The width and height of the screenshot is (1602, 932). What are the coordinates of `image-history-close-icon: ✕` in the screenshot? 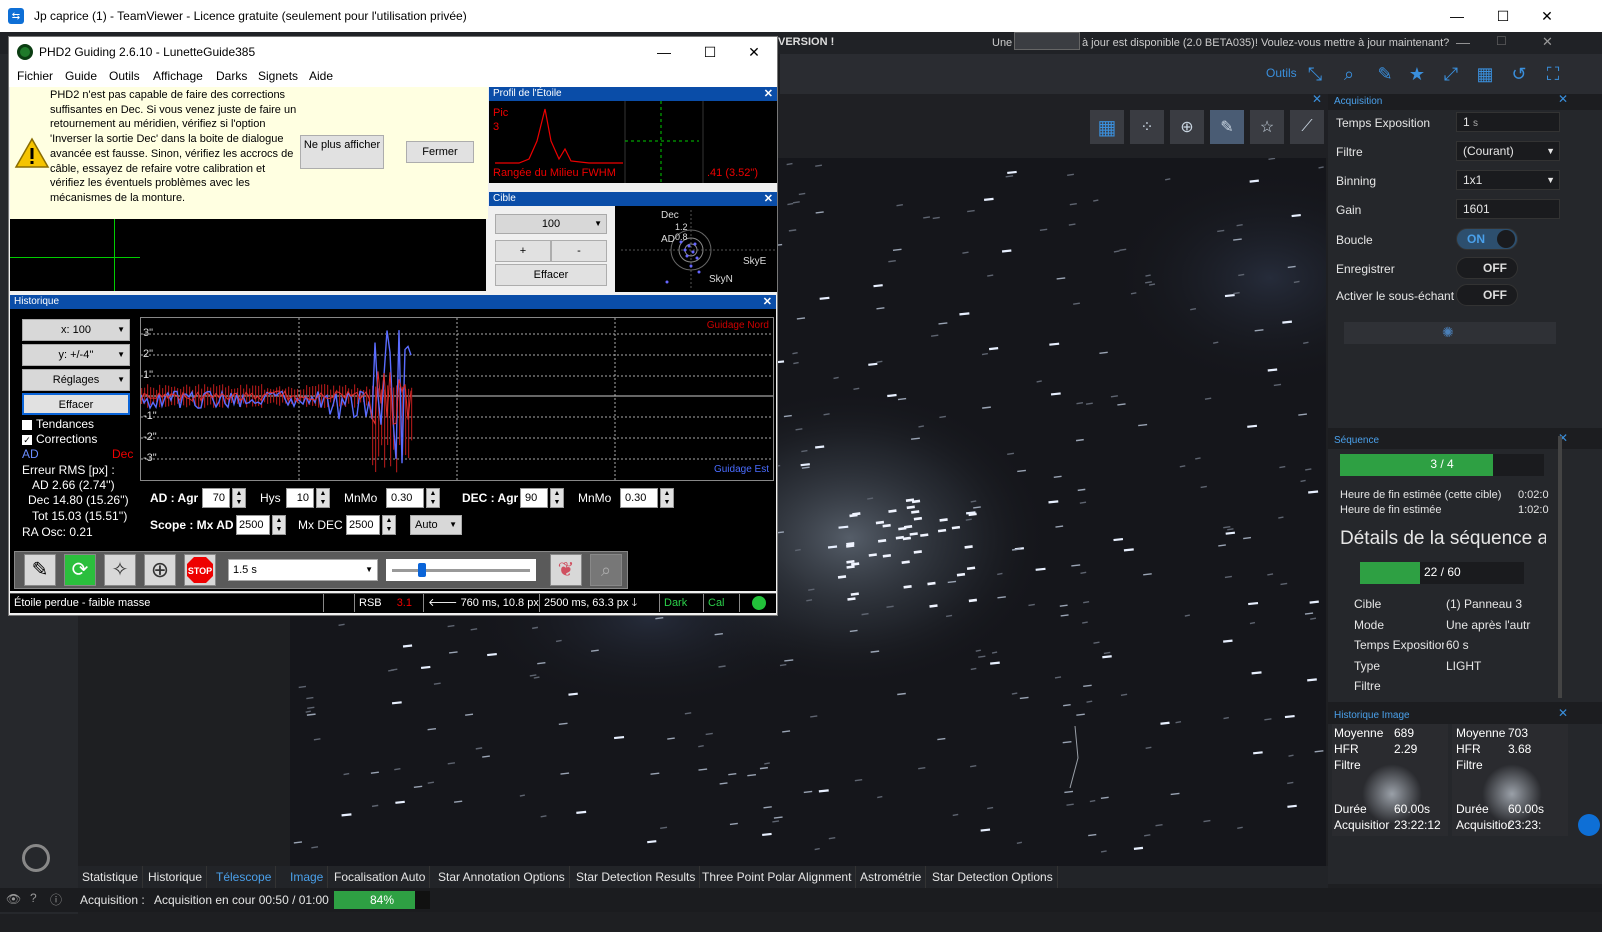 It's located at (1563, 713).